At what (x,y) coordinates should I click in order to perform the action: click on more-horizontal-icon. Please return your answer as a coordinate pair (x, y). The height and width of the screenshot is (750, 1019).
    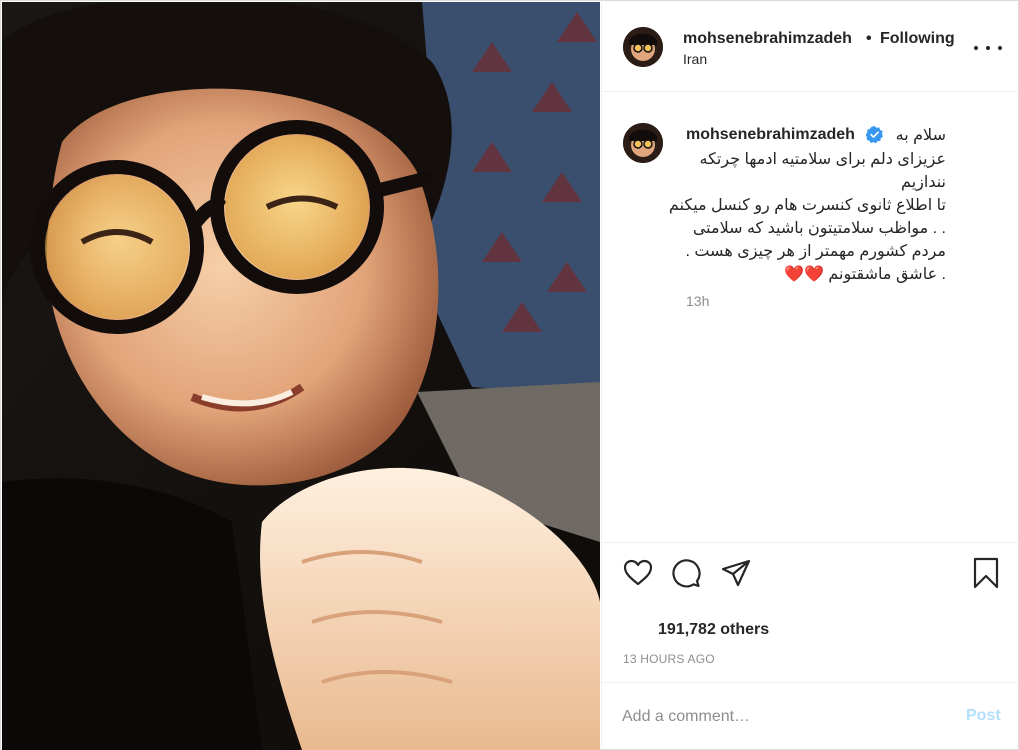
    Looking at the image, I should click on (988, 48).